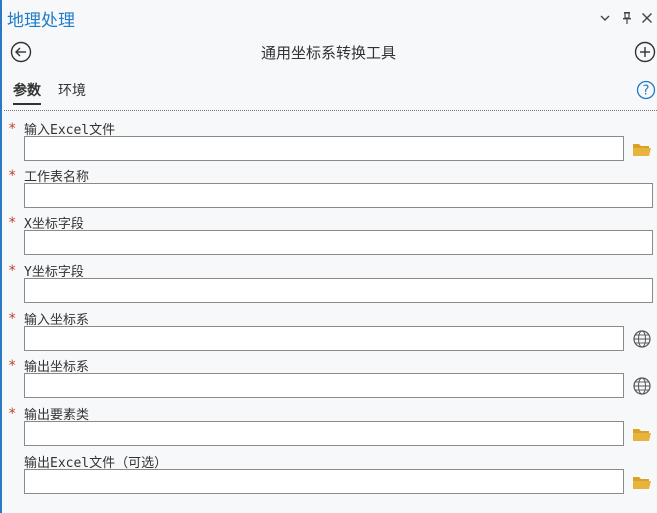 This screenshot has width=657, height=513. I want to click on tab-separator, so click(330, 110).